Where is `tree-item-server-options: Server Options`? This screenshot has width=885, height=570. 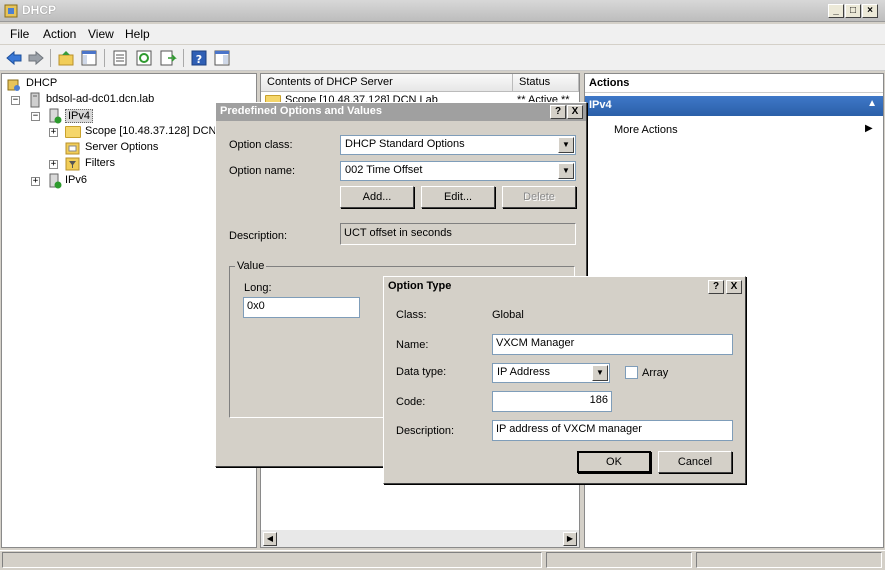 tree-item-server-options: Server Options is located at coordinates (121, 147).